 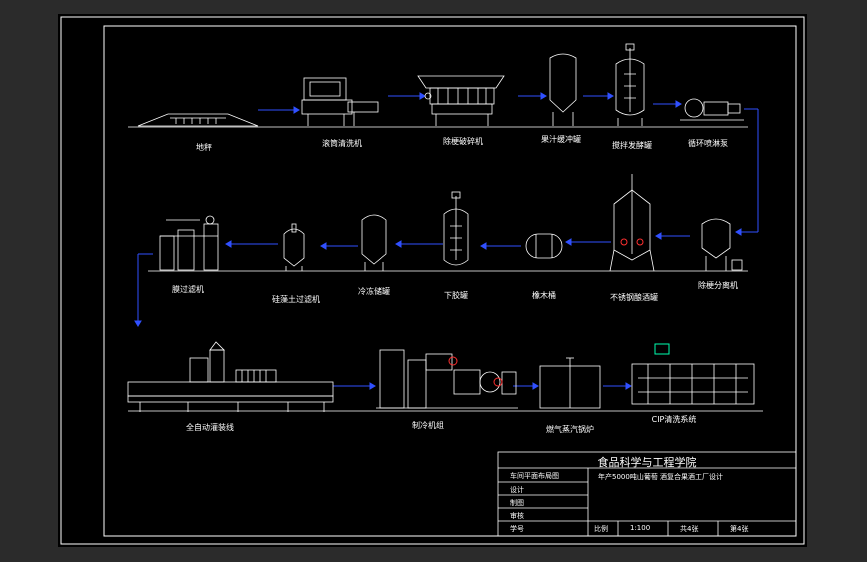 What do you see at coordinates (189, 243) in the screenshot?
I see `membrane-filter-icon` at bounding box center [189, 243].